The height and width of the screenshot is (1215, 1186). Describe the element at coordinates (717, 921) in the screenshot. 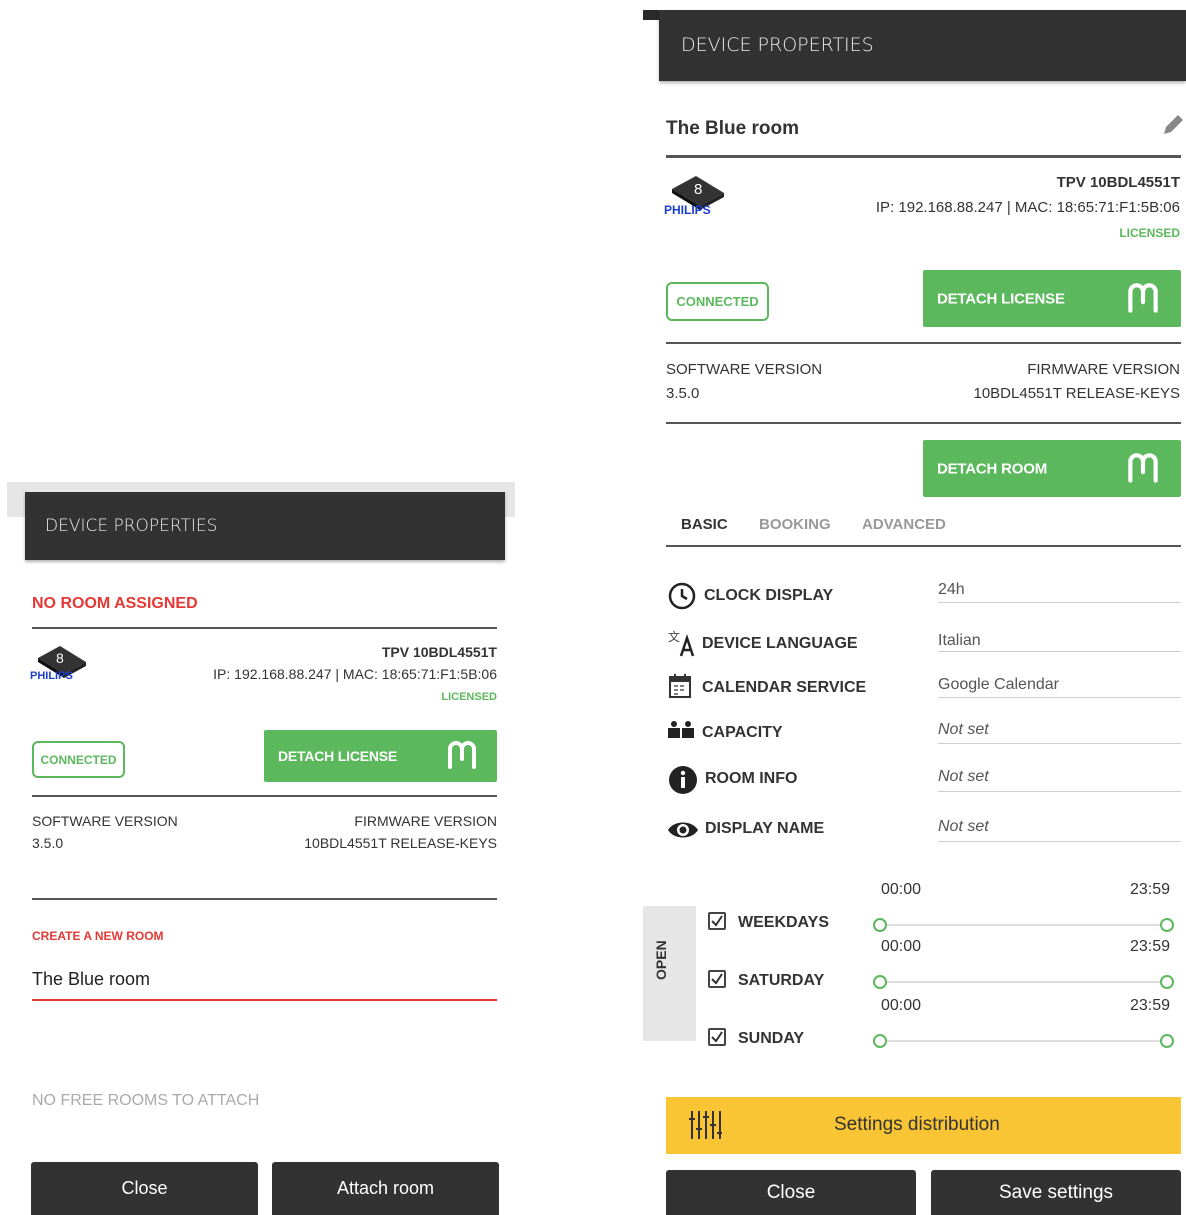

I see `weekdays-checkbox` at that location.